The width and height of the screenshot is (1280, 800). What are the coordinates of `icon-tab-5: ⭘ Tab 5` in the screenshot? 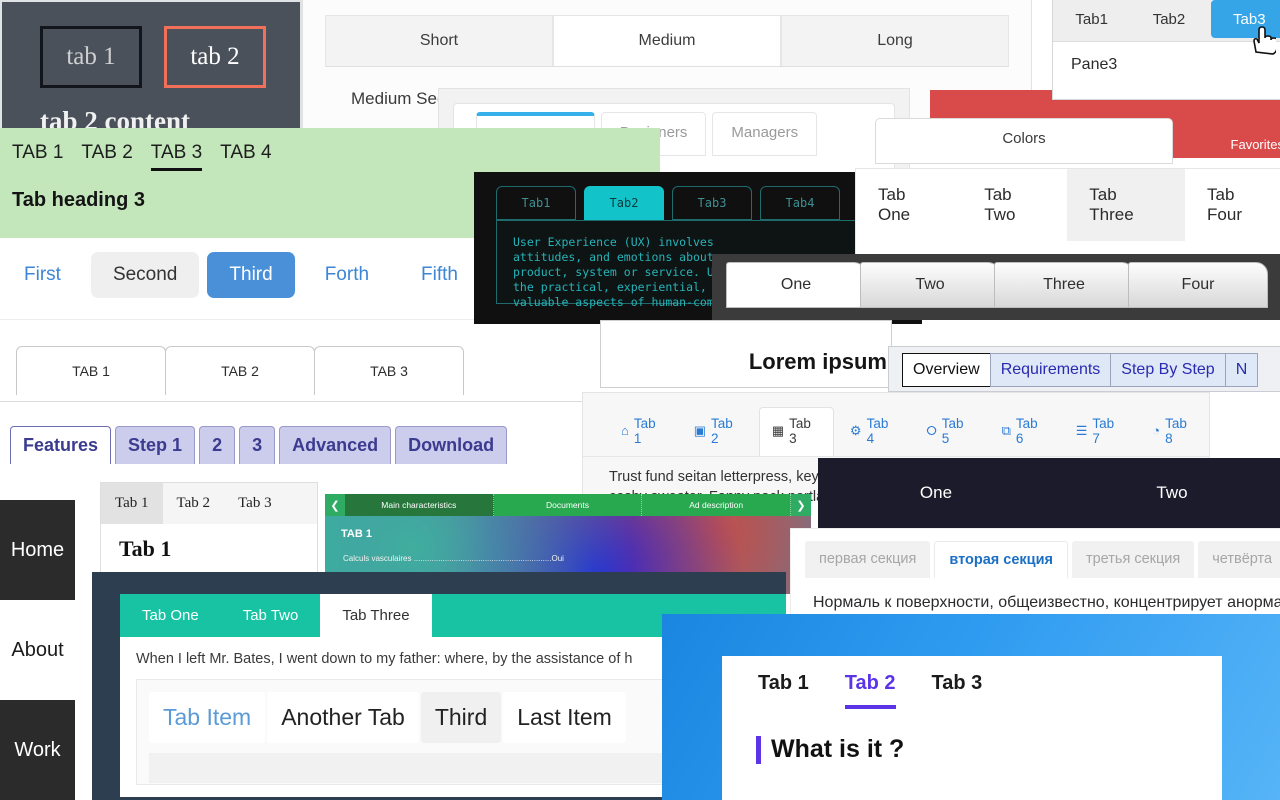 It's located at (949, 431).